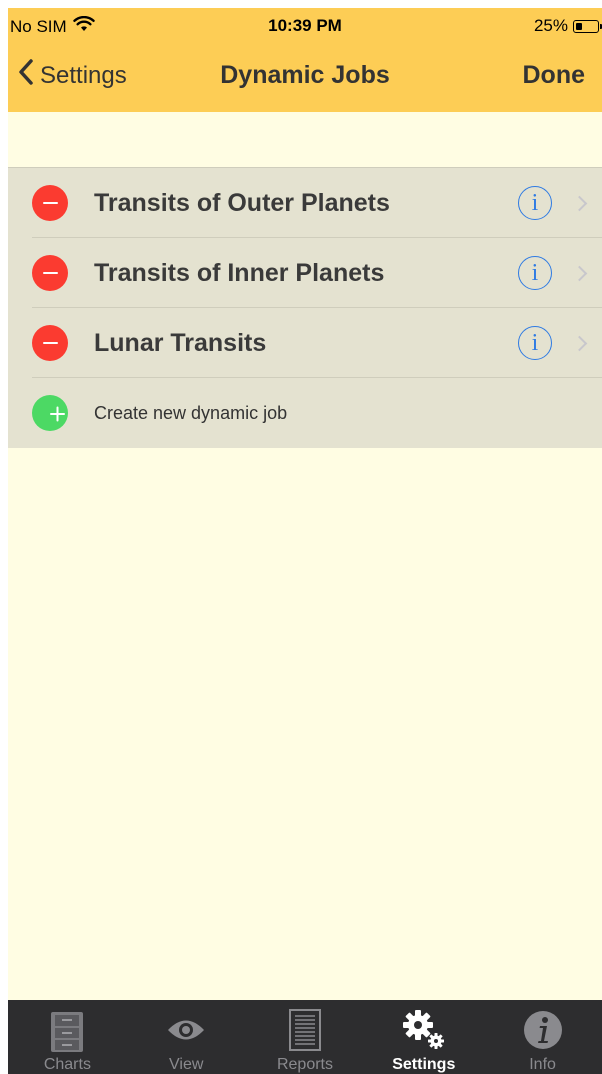 This screenshot has height=1074, width=602. I want to click on page-title: Dynamic Jobs, so click(305, 75).